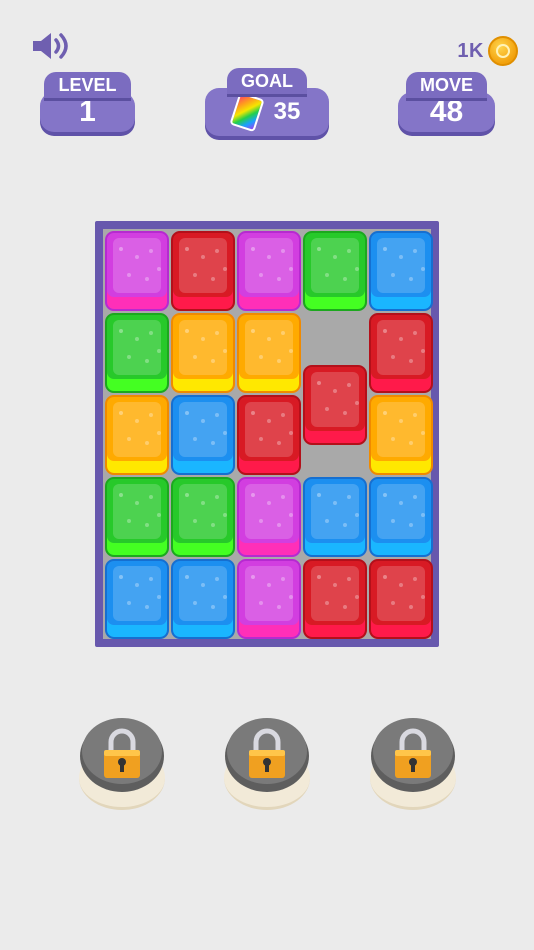  I want to click on level-value-box: 1, so click(87, 112).